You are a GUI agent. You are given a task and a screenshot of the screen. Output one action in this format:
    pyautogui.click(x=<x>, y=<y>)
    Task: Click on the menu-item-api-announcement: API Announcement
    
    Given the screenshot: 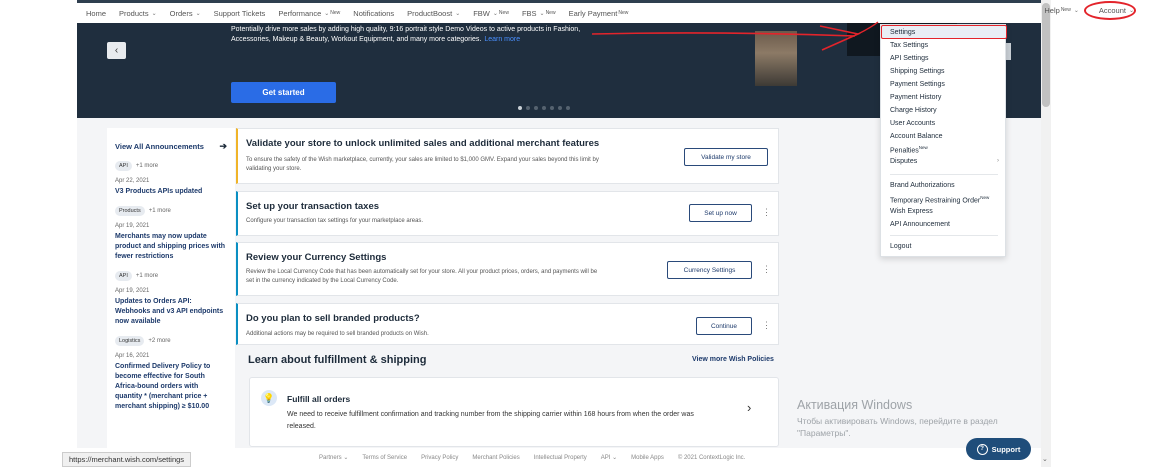 What is the action you would take?
    pyautogui.click(x=920, y=224)
    